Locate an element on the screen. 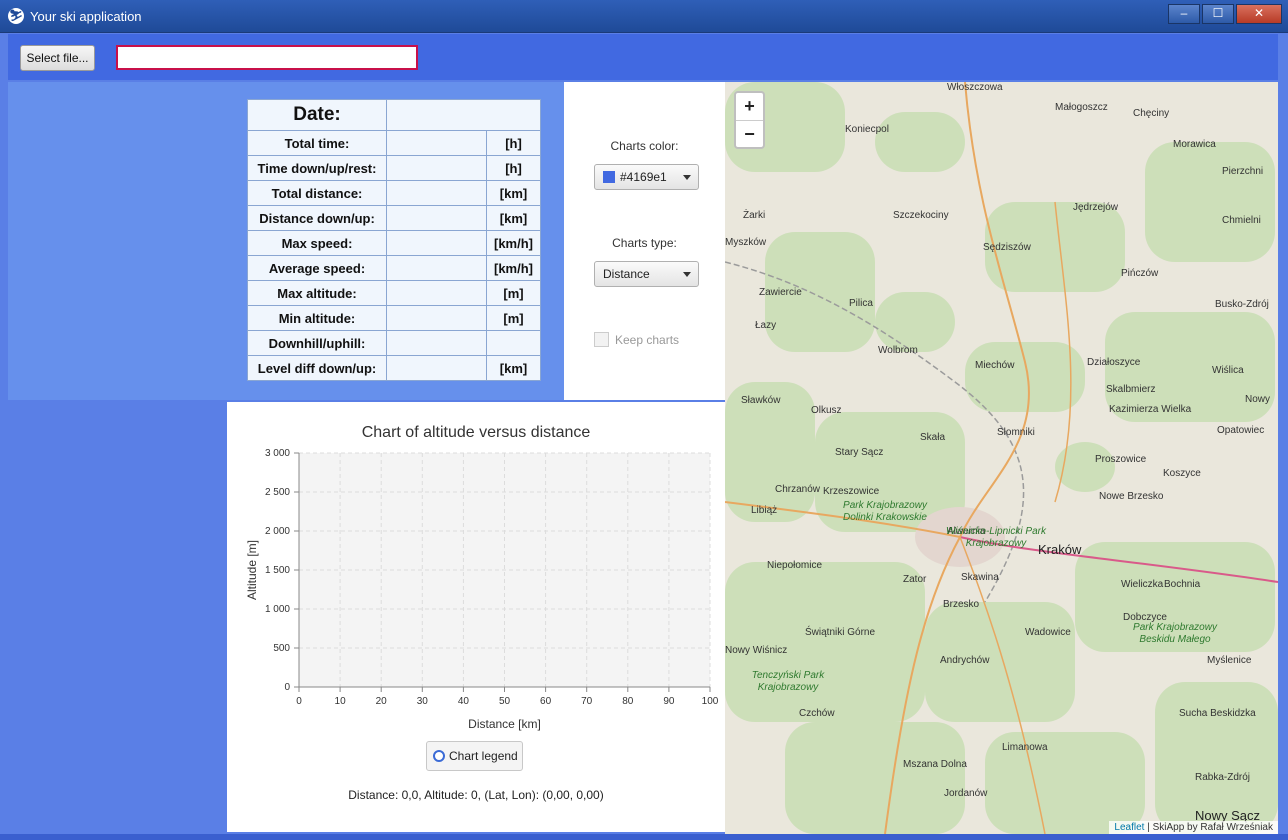 The width and height of the screenshot is (1288, 840). stats-row-label: Distance down/up: is located at coordinates (317, 218).